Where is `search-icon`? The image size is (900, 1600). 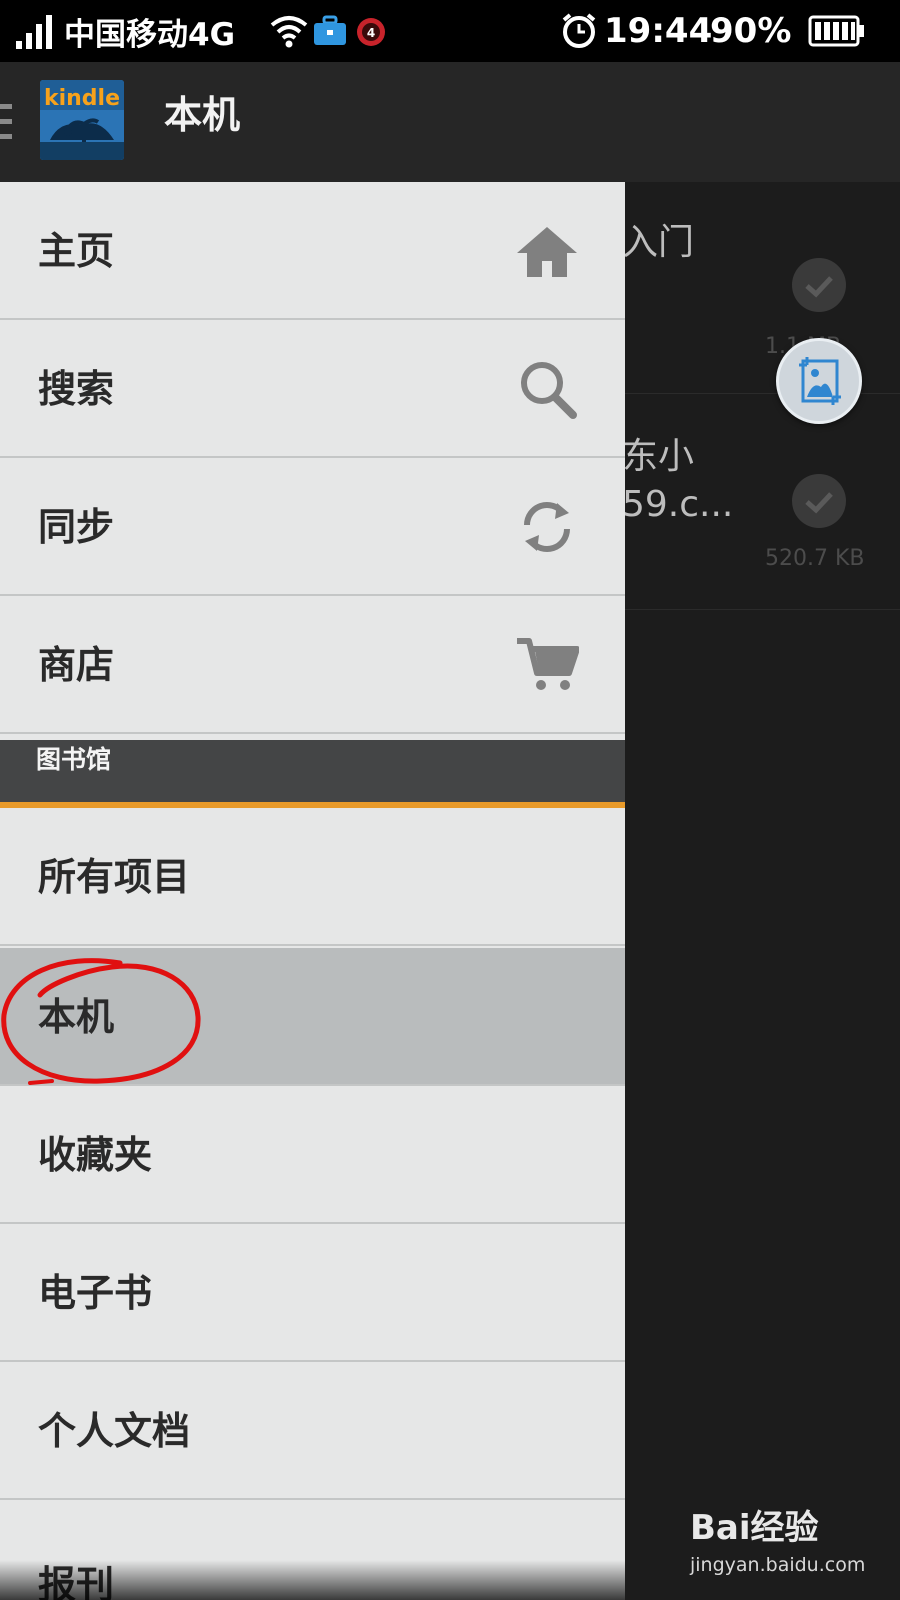 search-icon is located at coordinates (549, 390).